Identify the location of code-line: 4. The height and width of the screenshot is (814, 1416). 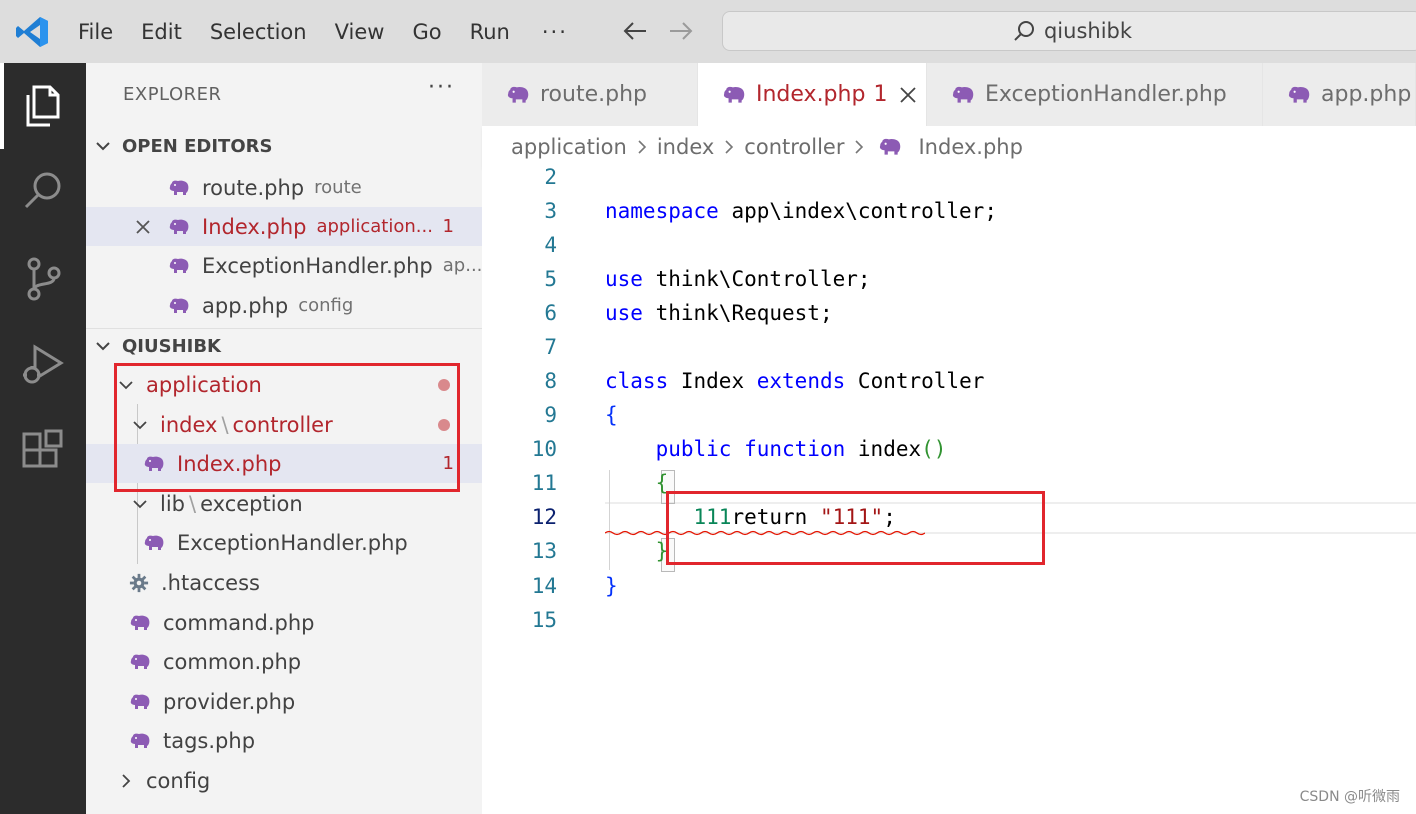
(949, 245).